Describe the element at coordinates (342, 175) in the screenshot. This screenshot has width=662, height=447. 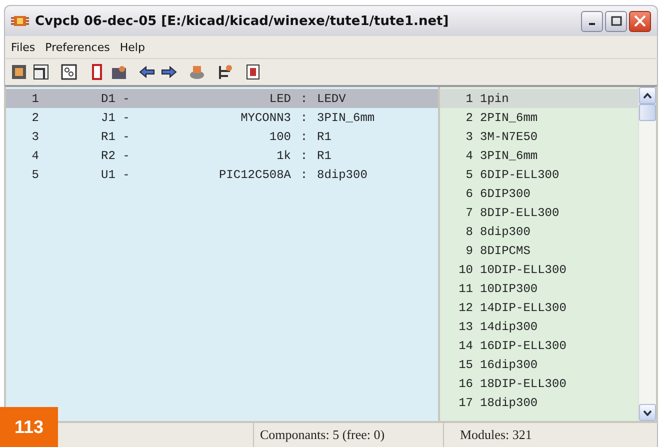
I see `component-footprint: 8dip300` at that location.